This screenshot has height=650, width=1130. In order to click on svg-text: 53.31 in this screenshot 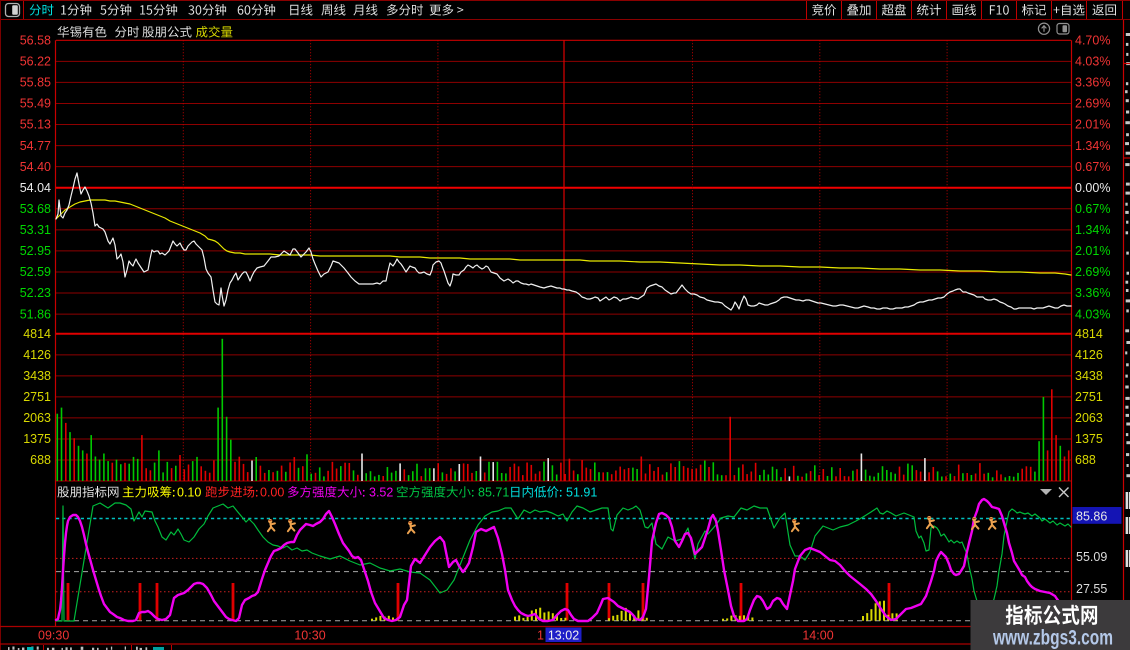, I will do `click(35, 230)`.